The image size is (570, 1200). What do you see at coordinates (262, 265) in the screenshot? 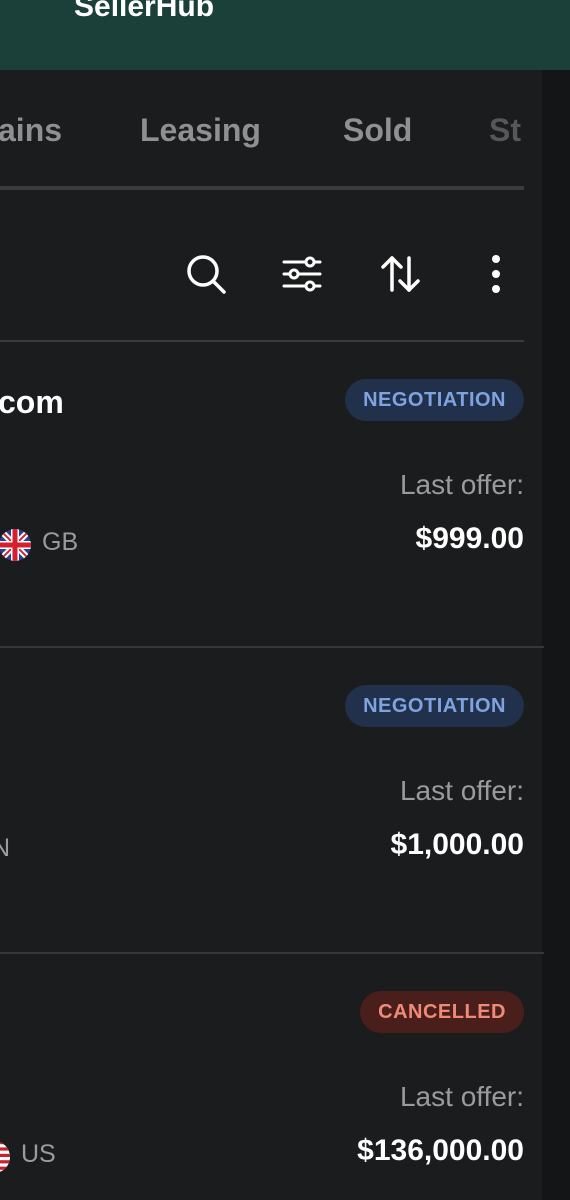
I see `list-toolbar` at bounding box center [262, 265].